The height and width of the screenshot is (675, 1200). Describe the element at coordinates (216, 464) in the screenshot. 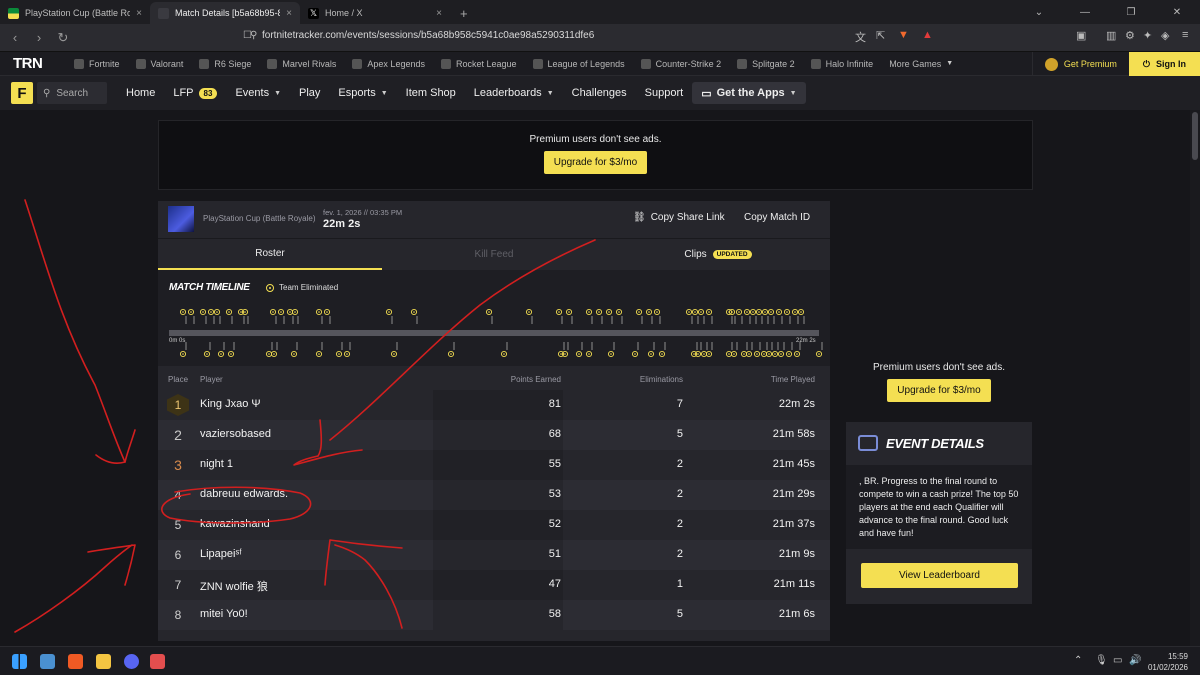

I see `player-name: night 1` at that location.